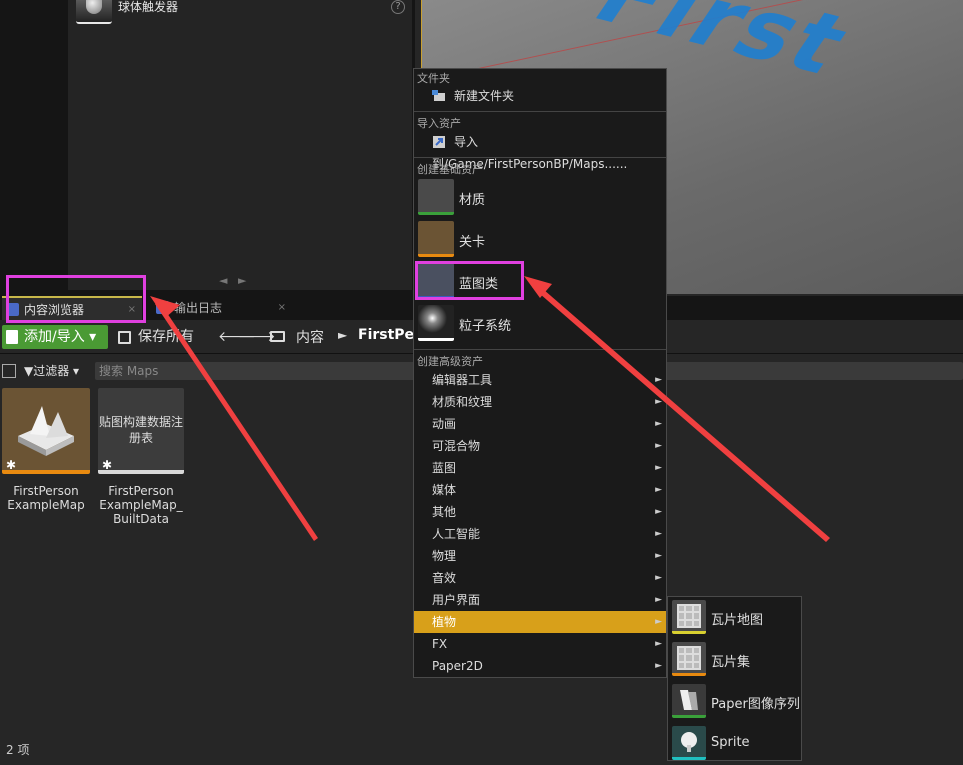 This screenshot has height=765, width=963. Describe the element at coordinates (540, 578) in the screenshot. I see `menu-item-sounds: 音效 ►` at that location.